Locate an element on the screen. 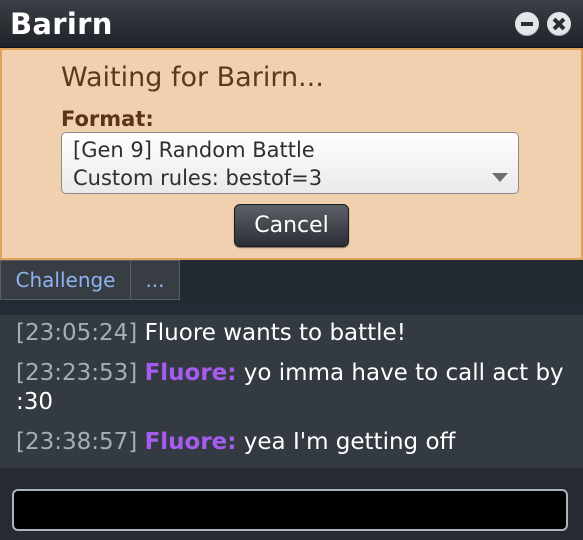 The height and width of the screenshot is (540, 583). chat-message: yea I'm getting off is located at coordinates (349, 442).